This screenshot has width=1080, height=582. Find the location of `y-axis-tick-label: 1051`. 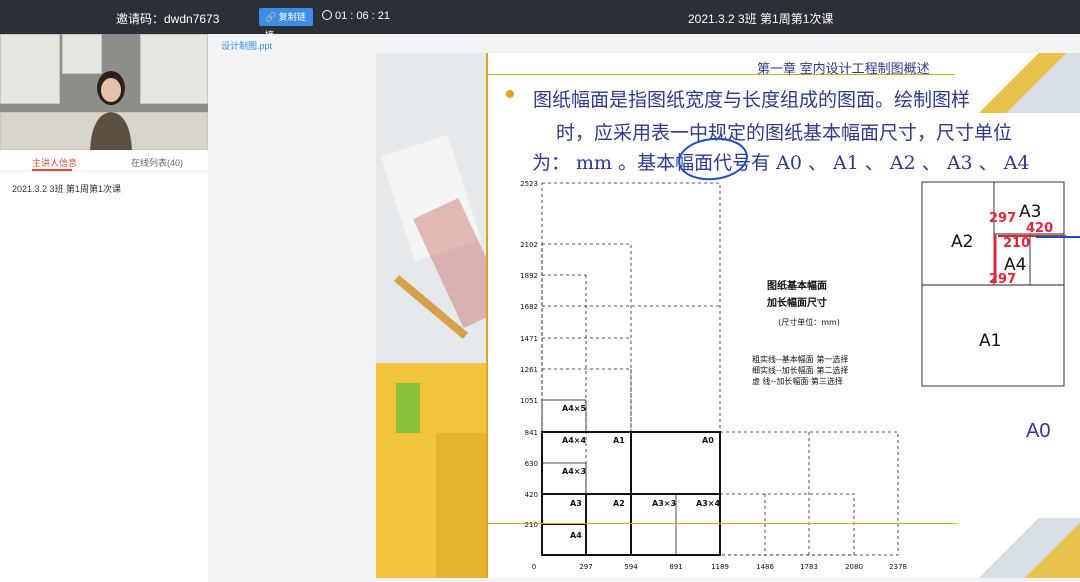

y-axis-tick-label: 1051 is located at coordinates (529, 401).